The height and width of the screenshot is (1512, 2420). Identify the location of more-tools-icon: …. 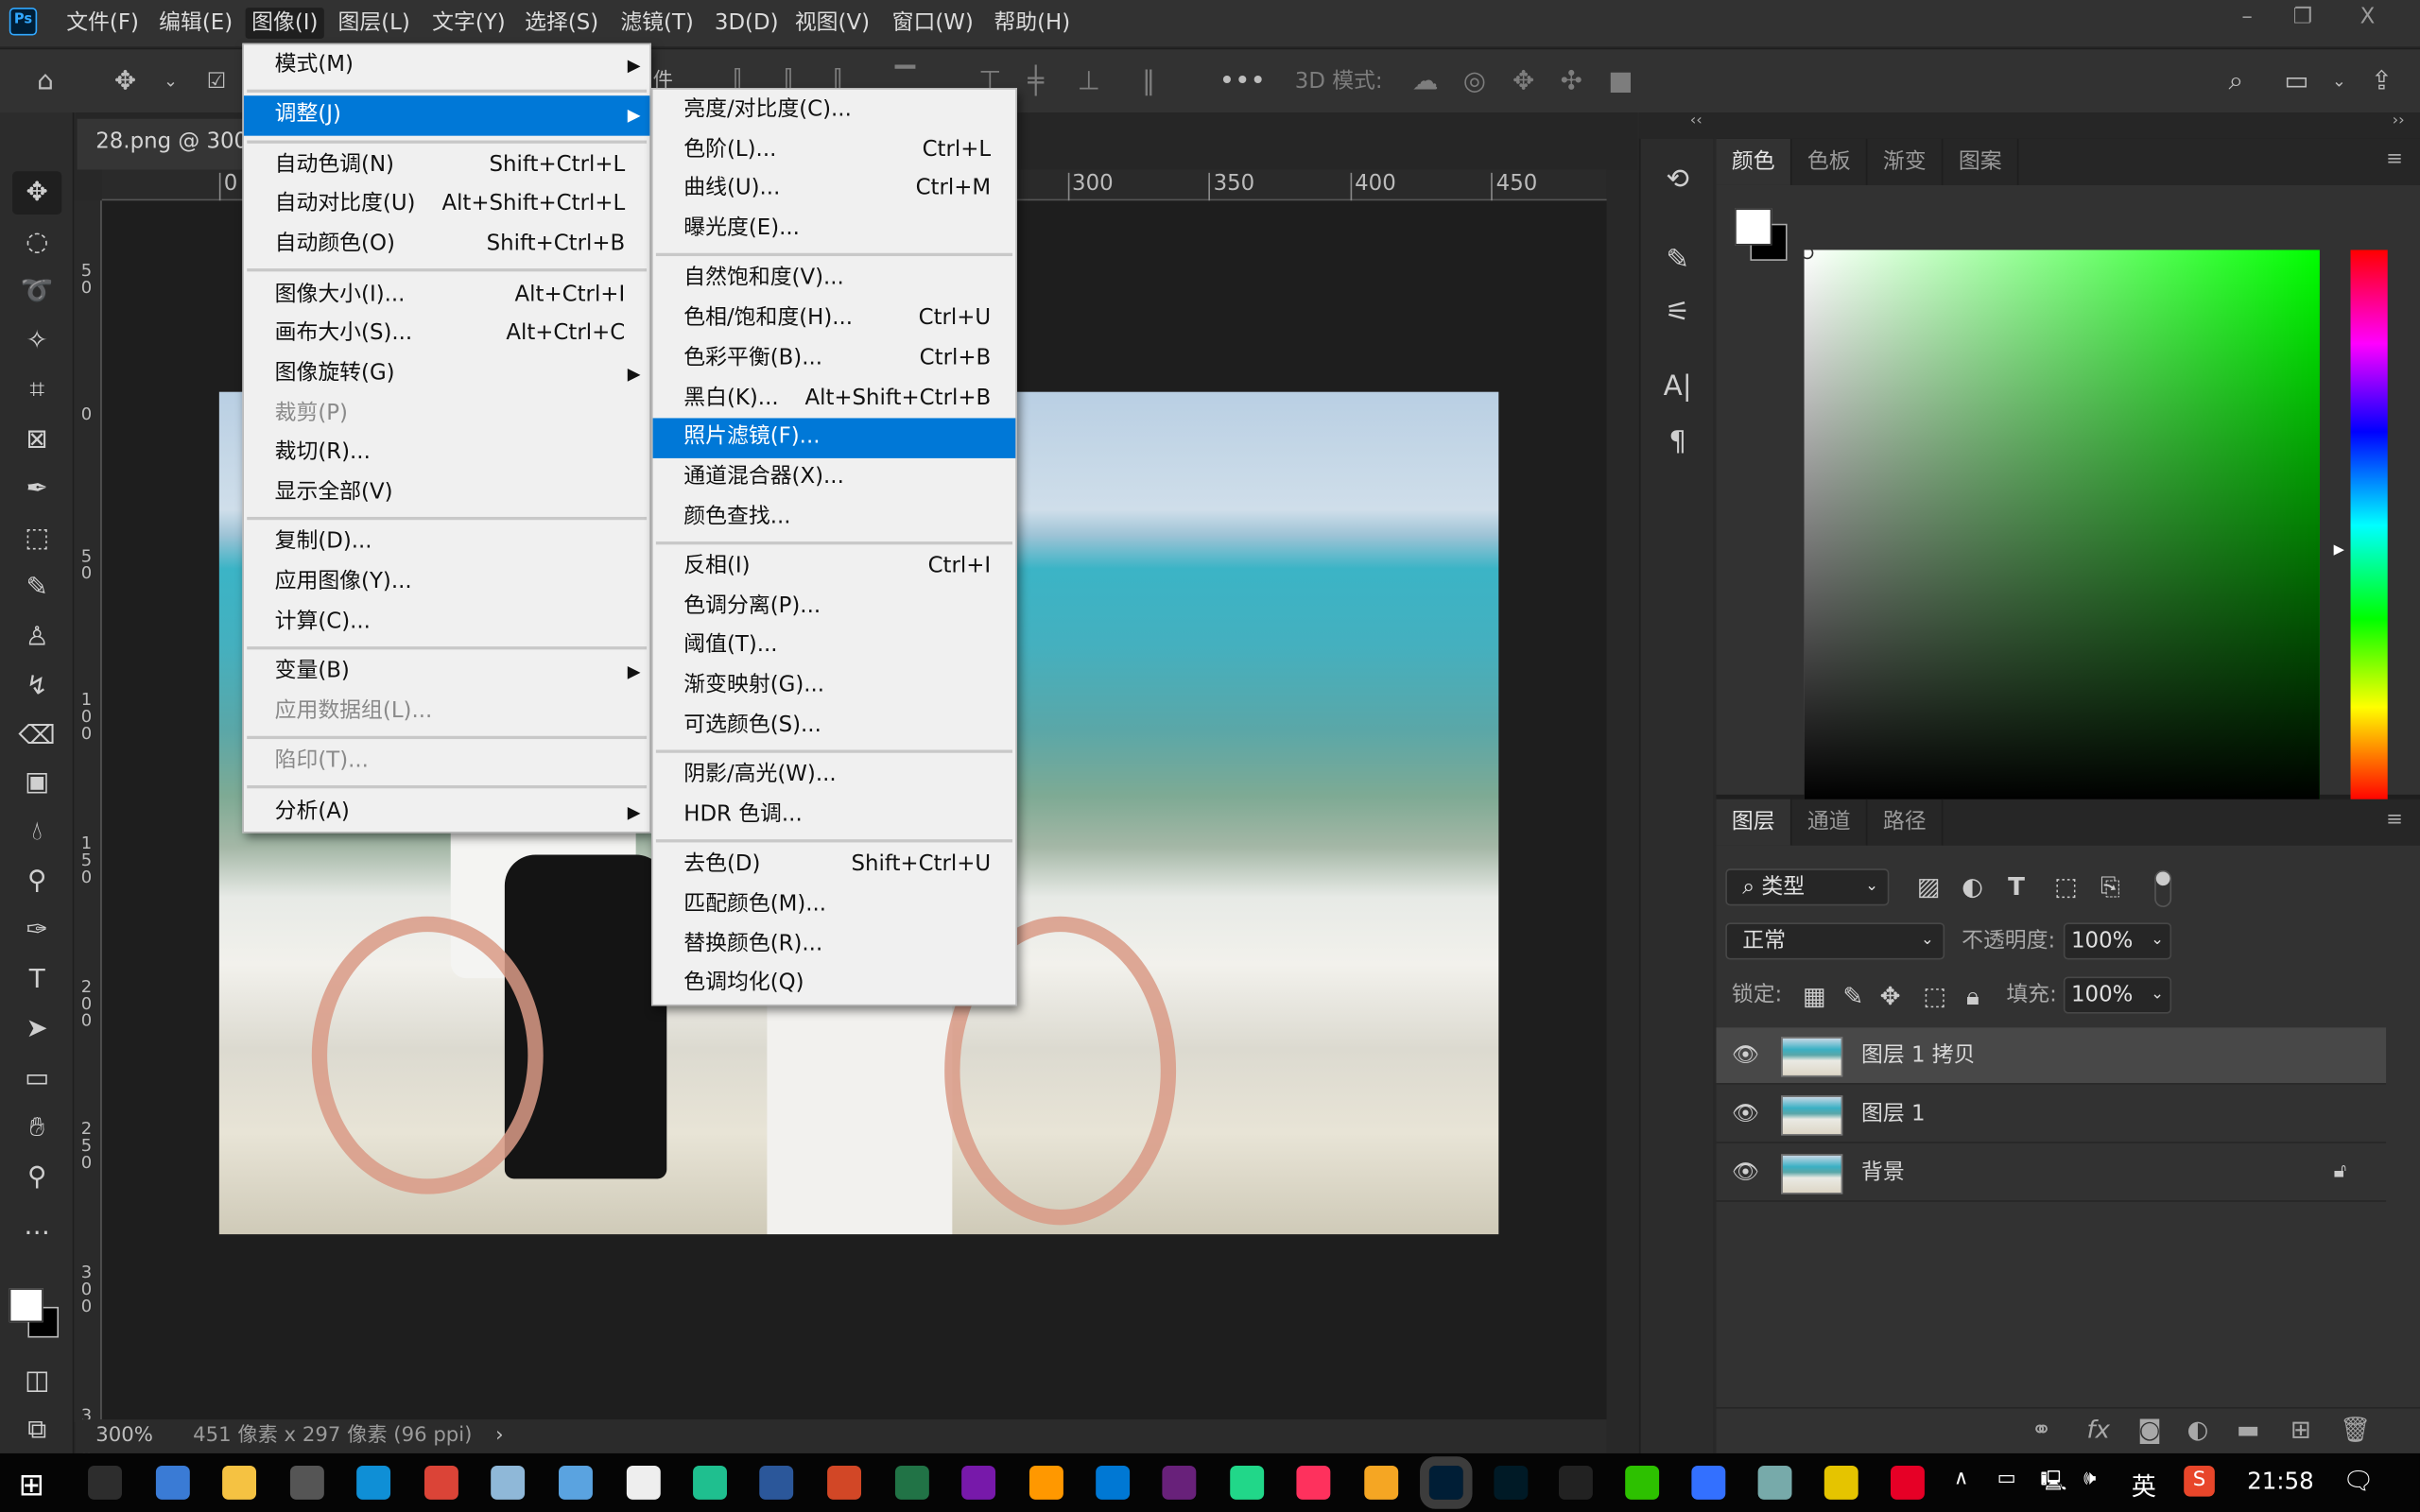
(36, 1226).